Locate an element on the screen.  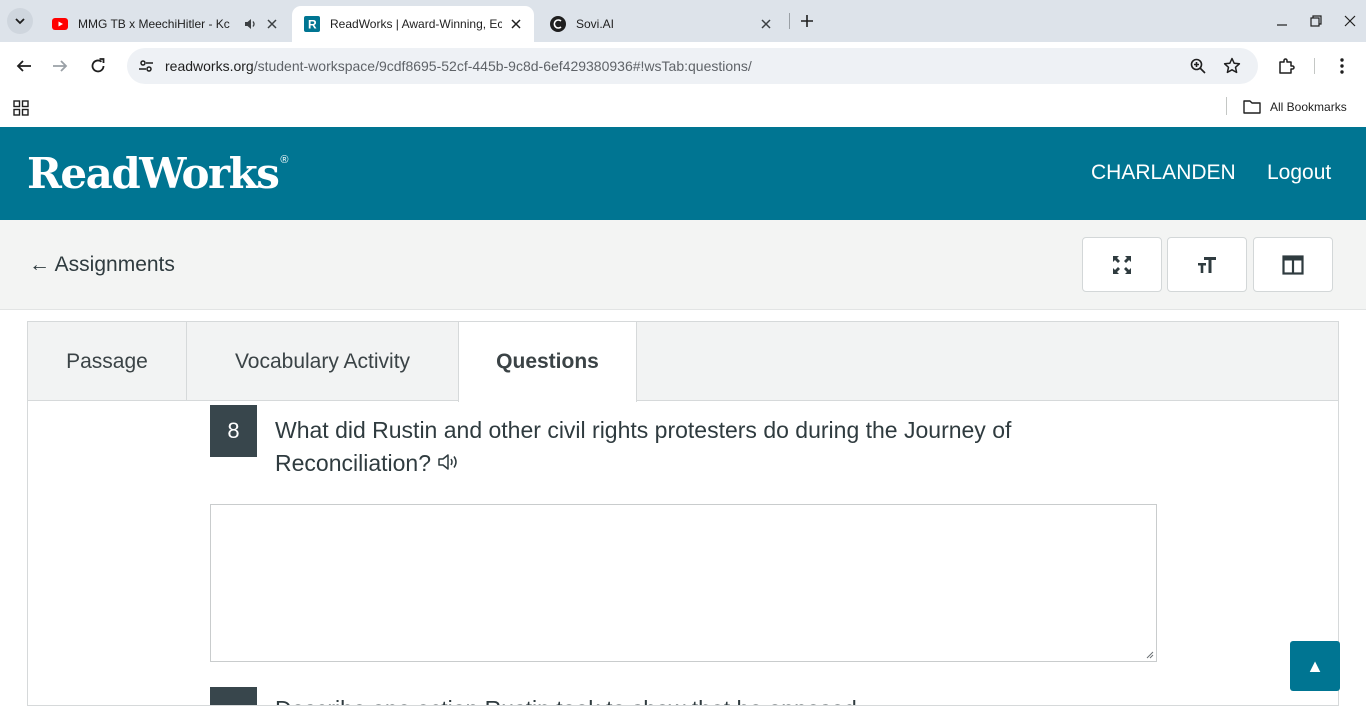
youtube-icon is located at coordinates (60, 24).